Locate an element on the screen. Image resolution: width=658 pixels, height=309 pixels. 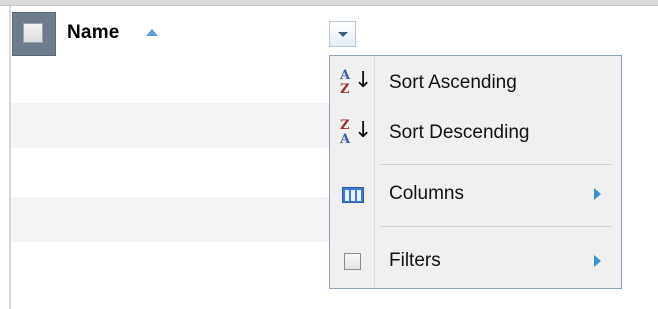
menu-item-columns: Columns is located at coordinates (475, 194).